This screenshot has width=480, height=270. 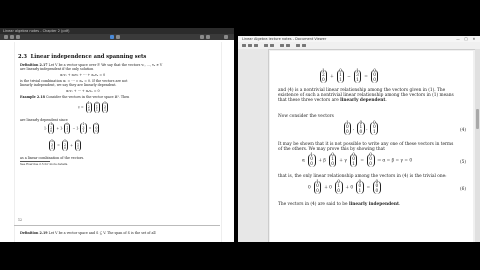 What do you see at coordinates (477, 119) in the screenshot?
I see `scrollbar-thumb` at bounding box center [477, 119].